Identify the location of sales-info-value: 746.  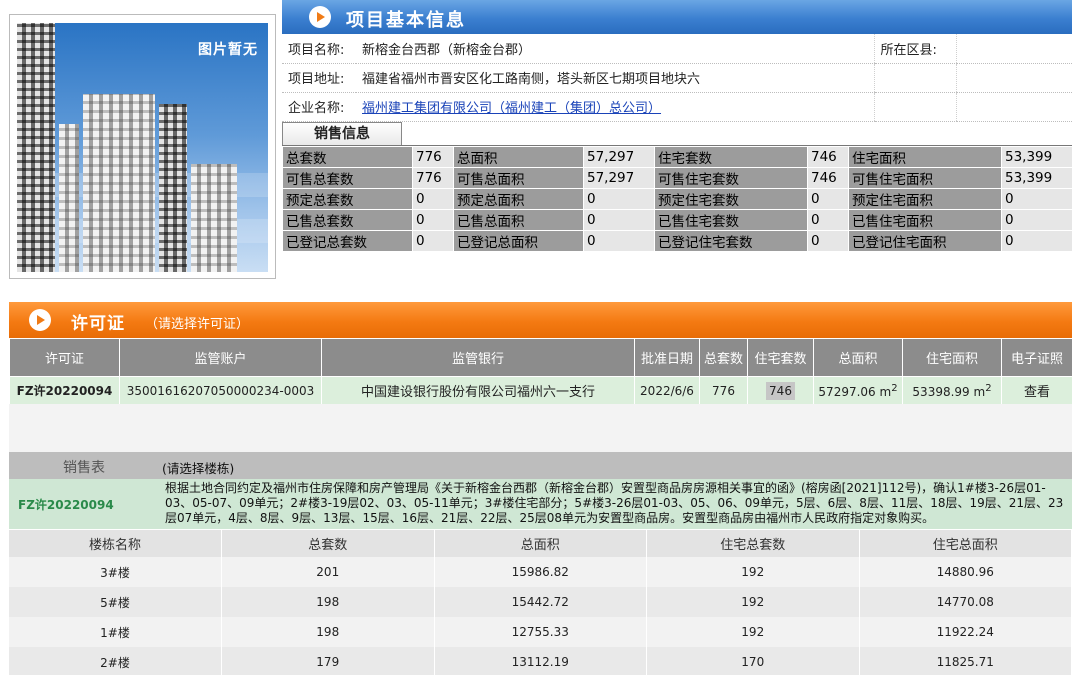
(828, 157).